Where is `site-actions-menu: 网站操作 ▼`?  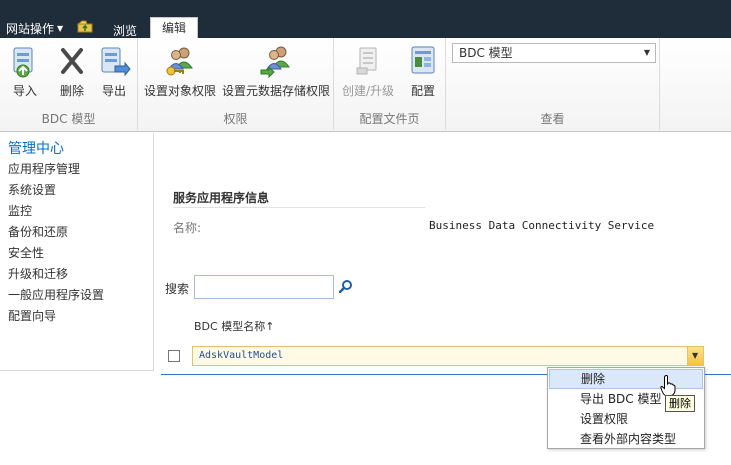
site-actions-menu: 网站操作 ▼ is located at coordinates (34, 28).